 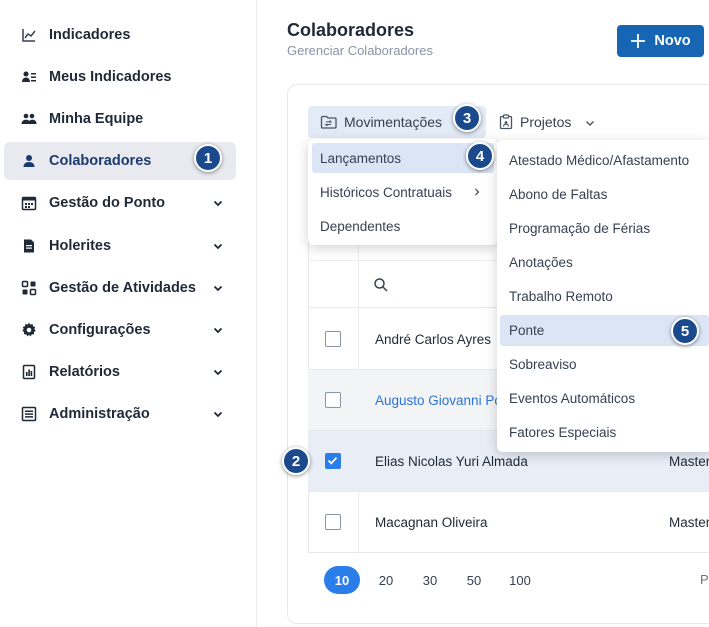 What do you see at coordinates (351, 30) in the screenshot?
I see `page-title: Colaboradores` at bounding box center [351, 30].